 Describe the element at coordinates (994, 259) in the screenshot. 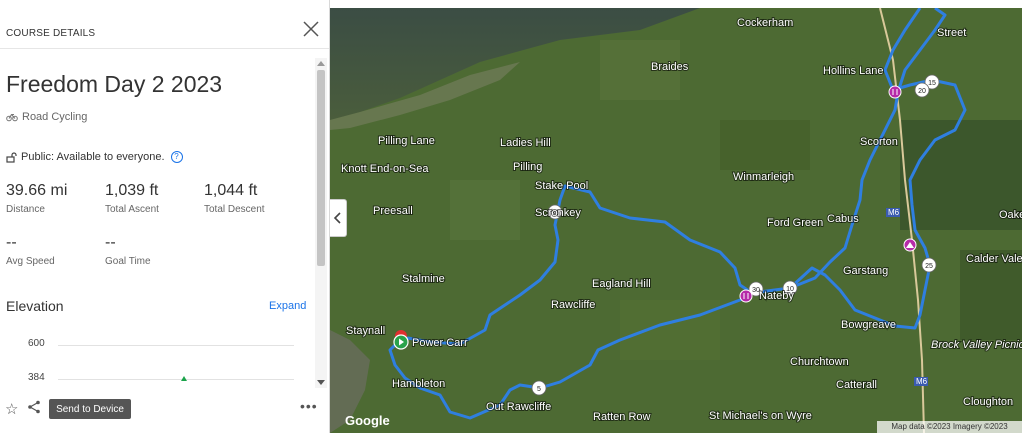

I see `place-label: Calder Vale` at that location.